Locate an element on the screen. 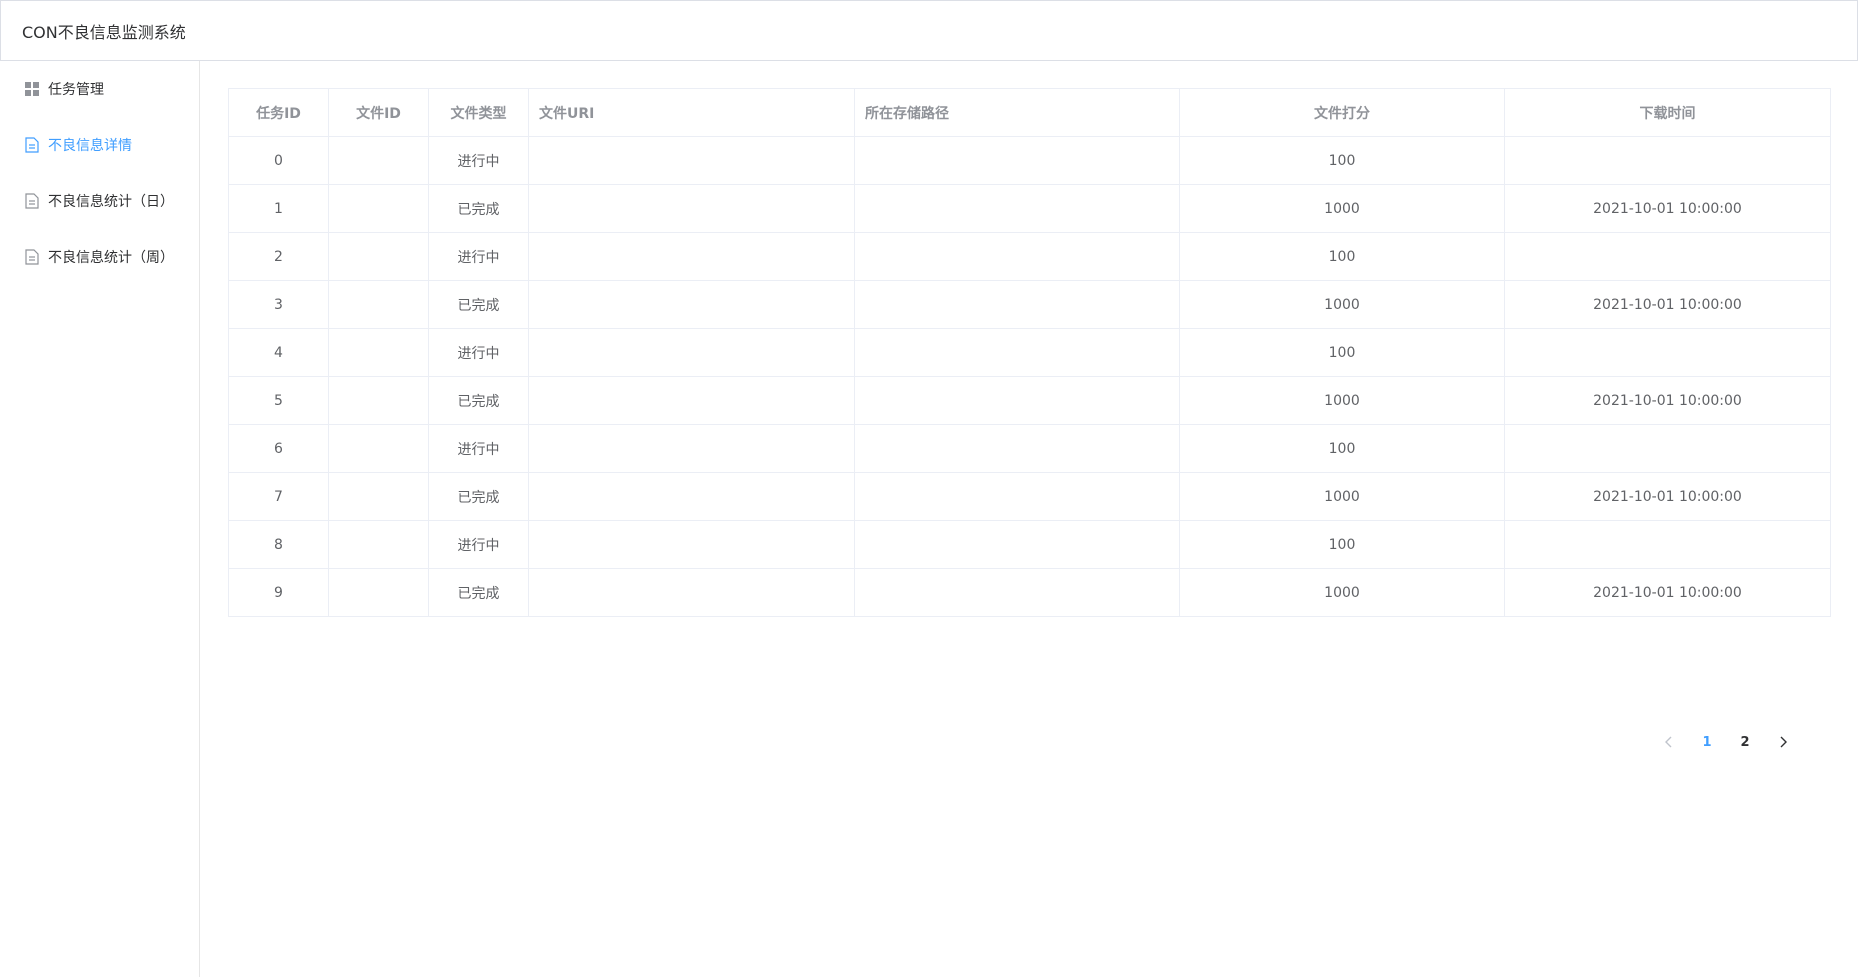 This screenshot has width=1858, height=977. table-row: 9 已完成 1000 2021-10-01 10:00:00 is located at coordinates (1029, 592).